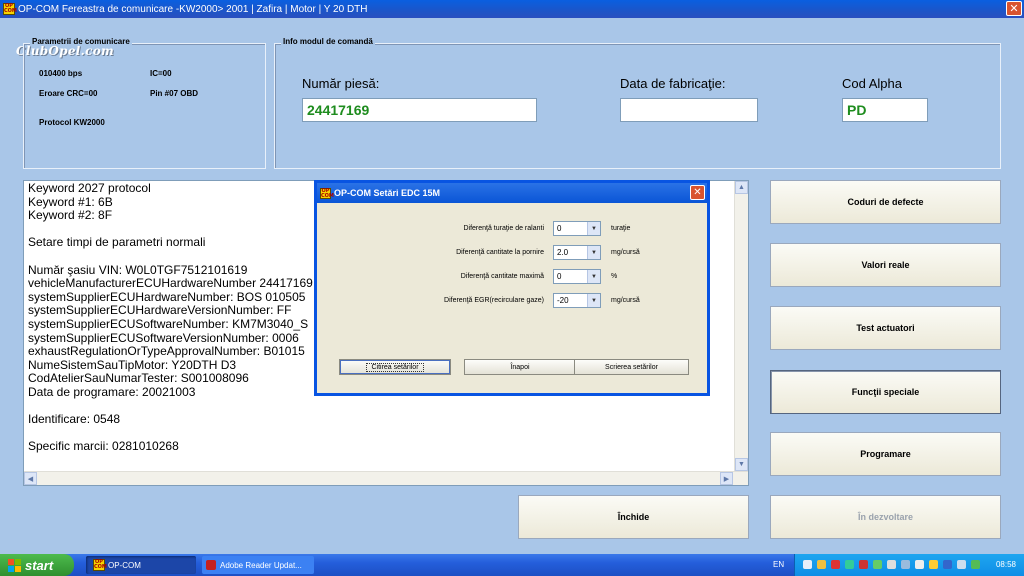 Image resolution: width=1024 pixels, height=576 pixels. Describe the element at coordinates (577, 300) in the screenshot. I see `egr-select: -20 ▼` at that location.